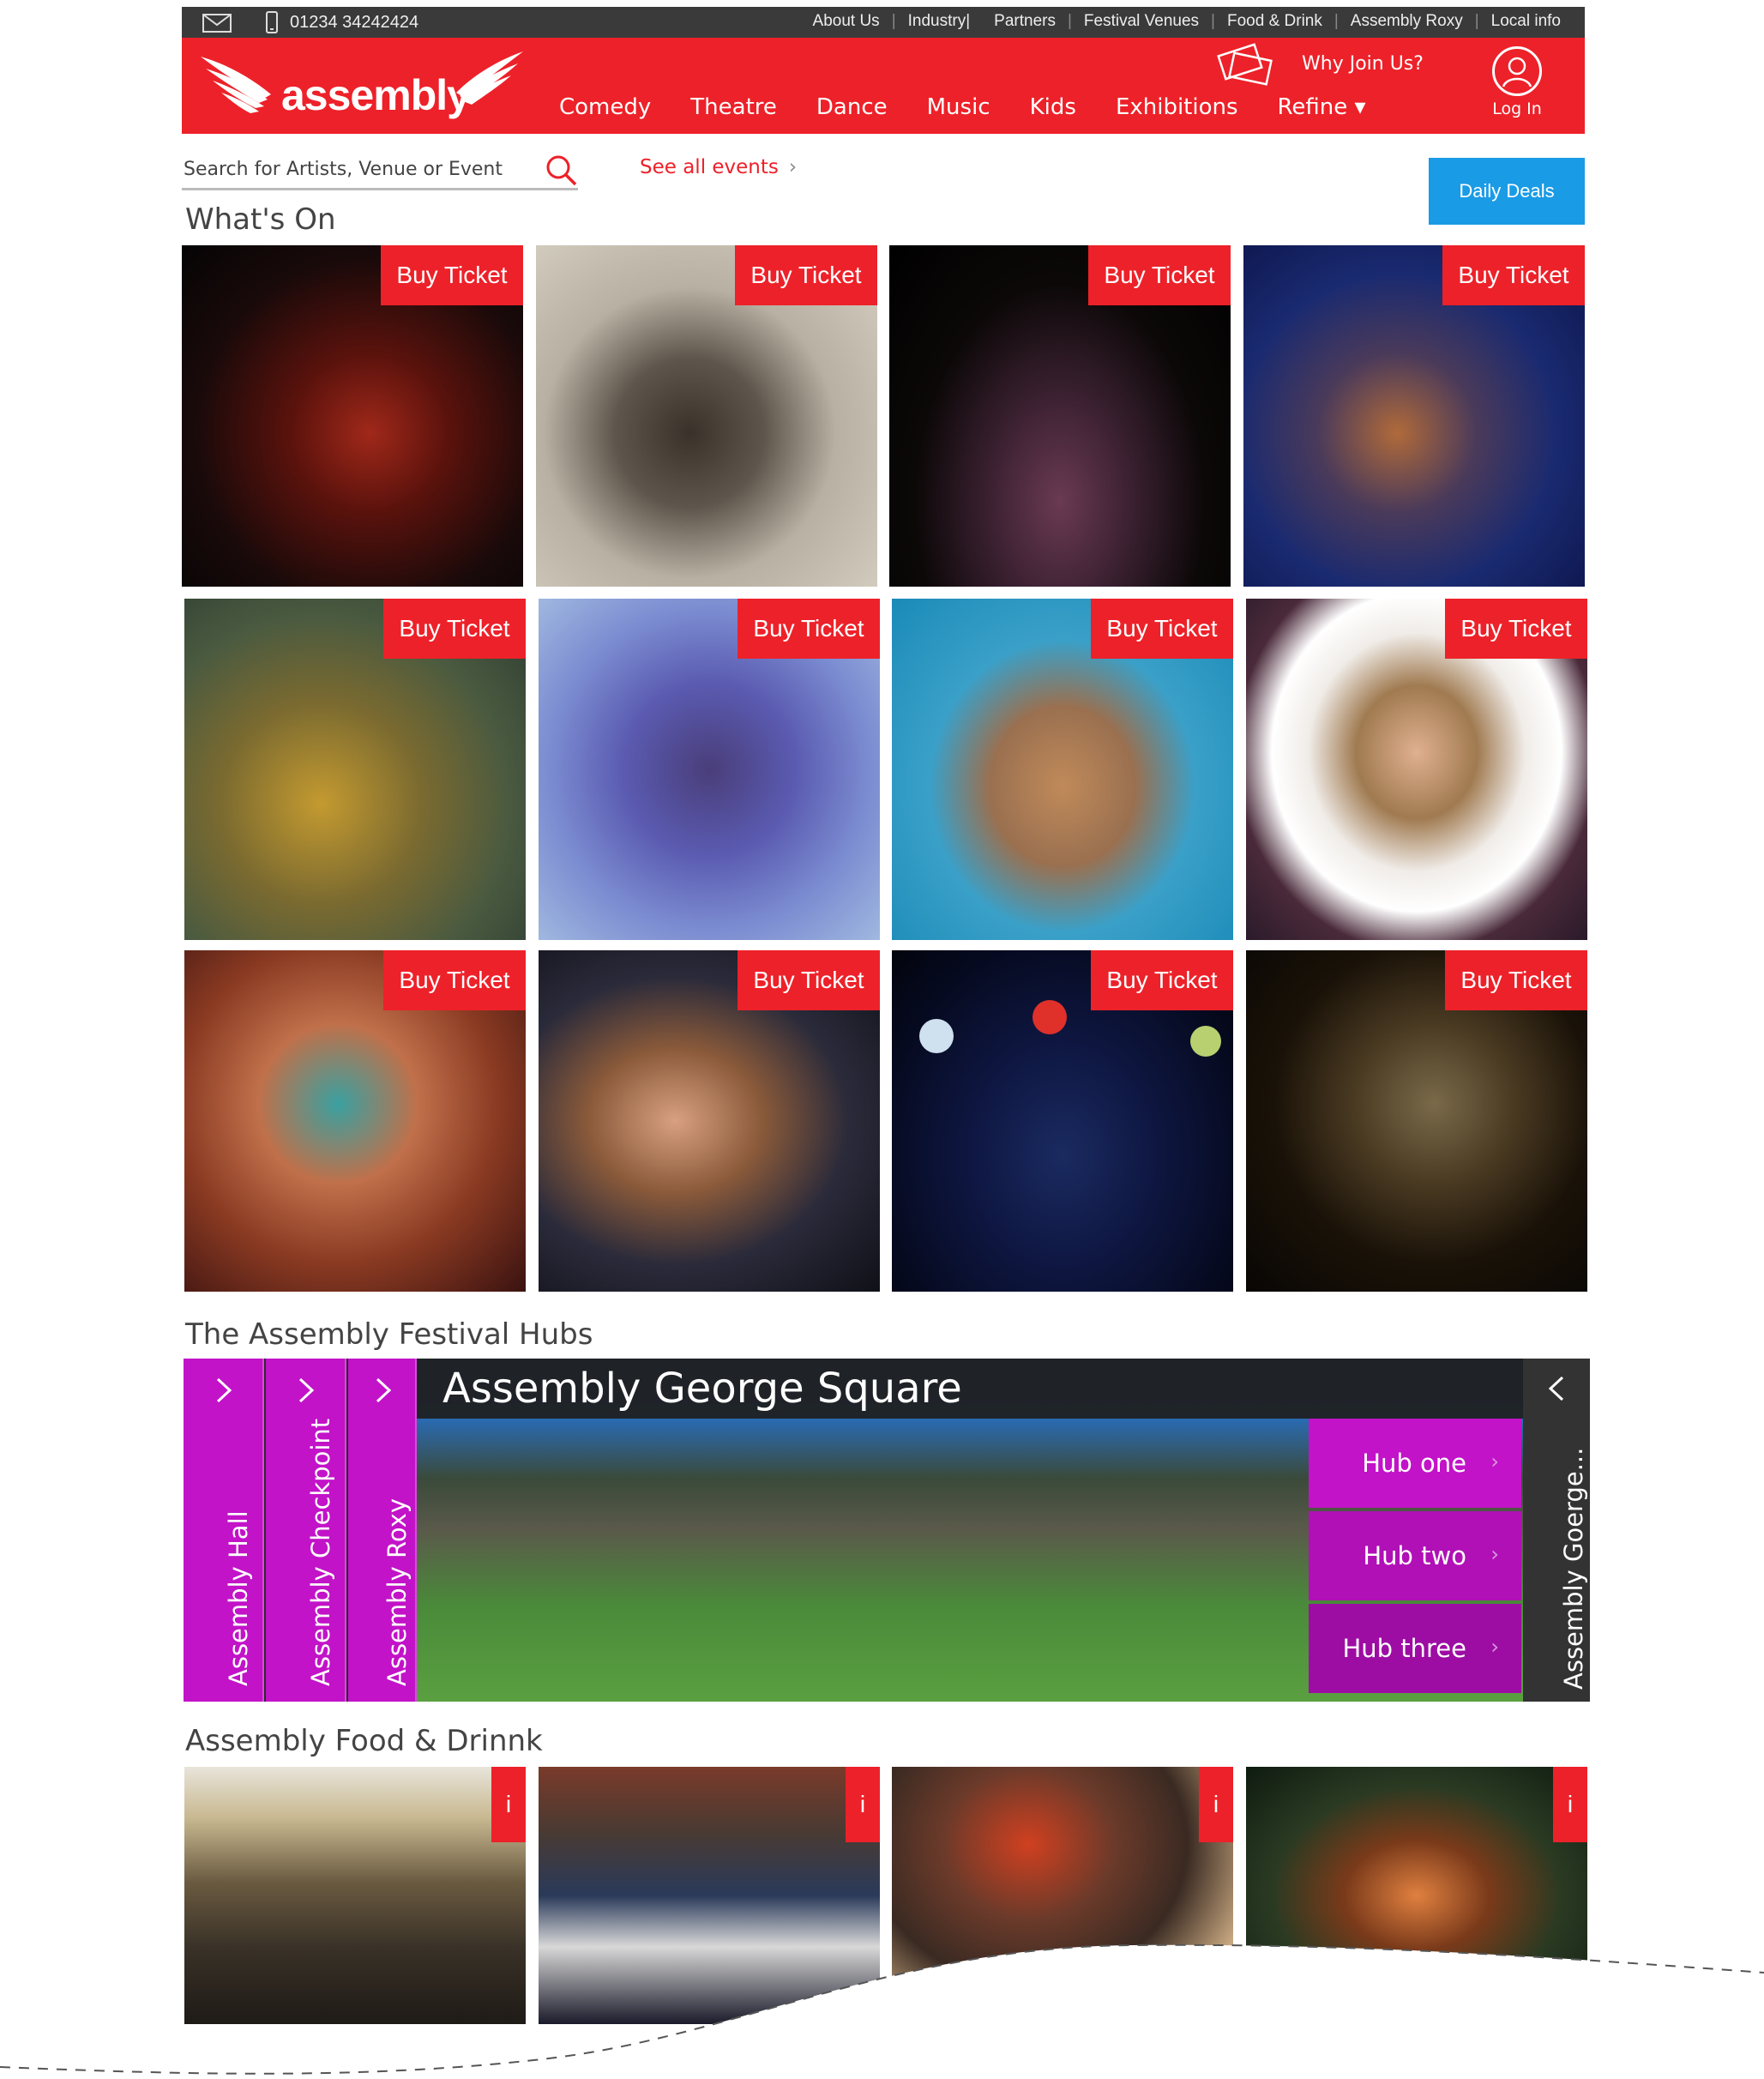 The width and height of the screenshot is (1764, 2079). What do you see at coordinates (882, 2011) in the screenshot?
I see `torn-edge-decoration` at bounding box center [882, 2011].